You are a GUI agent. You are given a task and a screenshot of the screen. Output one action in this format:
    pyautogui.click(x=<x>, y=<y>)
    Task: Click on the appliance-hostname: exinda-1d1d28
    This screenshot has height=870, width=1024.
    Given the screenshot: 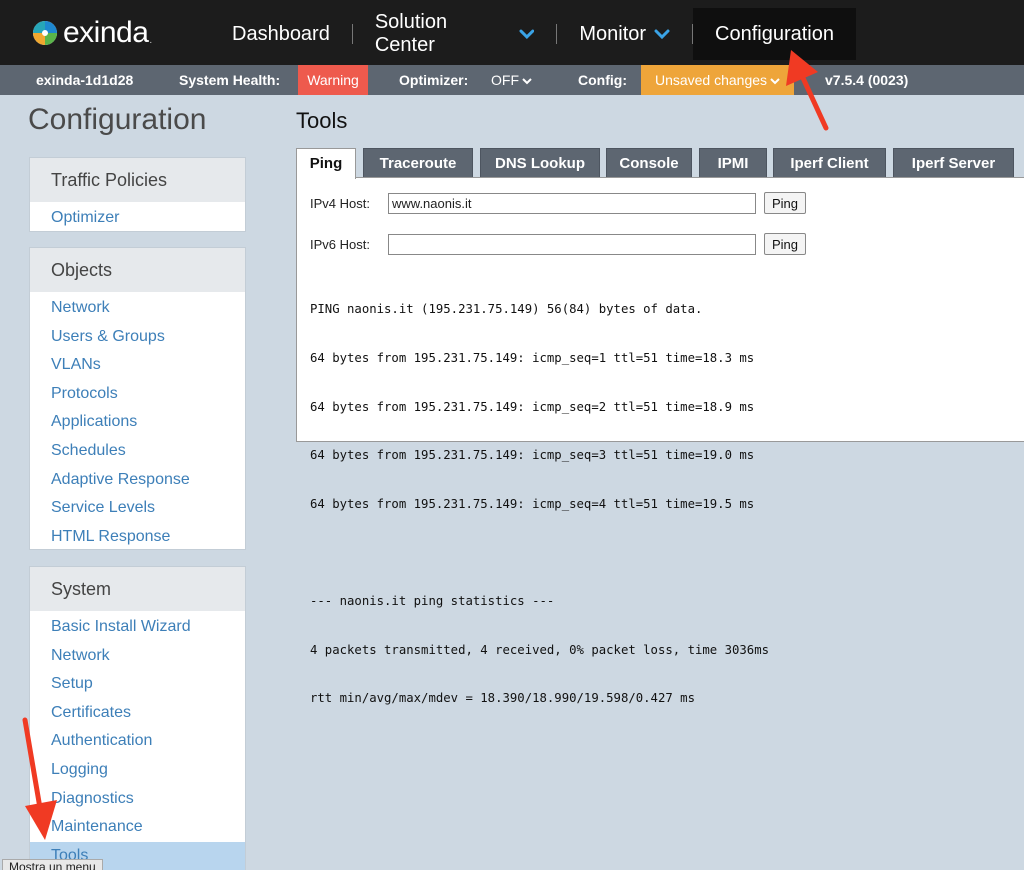 What is the action you would take?
    pyautogui.click(x=85, y=80)
    